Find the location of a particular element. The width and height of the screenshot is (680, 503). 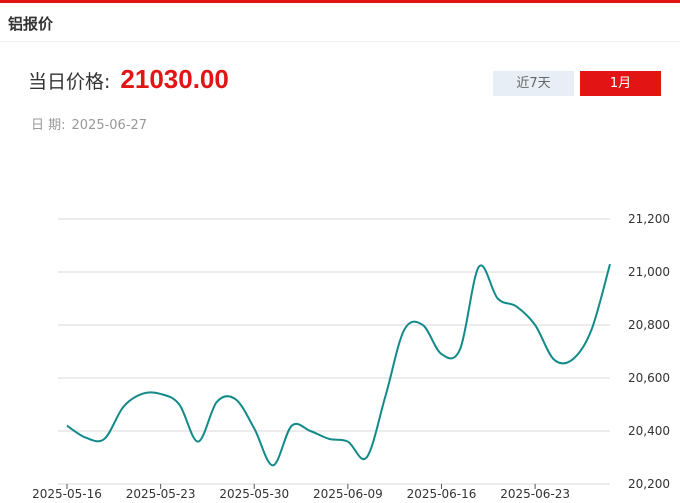

y-tick-label: 20,200 is located at coordinates (649, 484).